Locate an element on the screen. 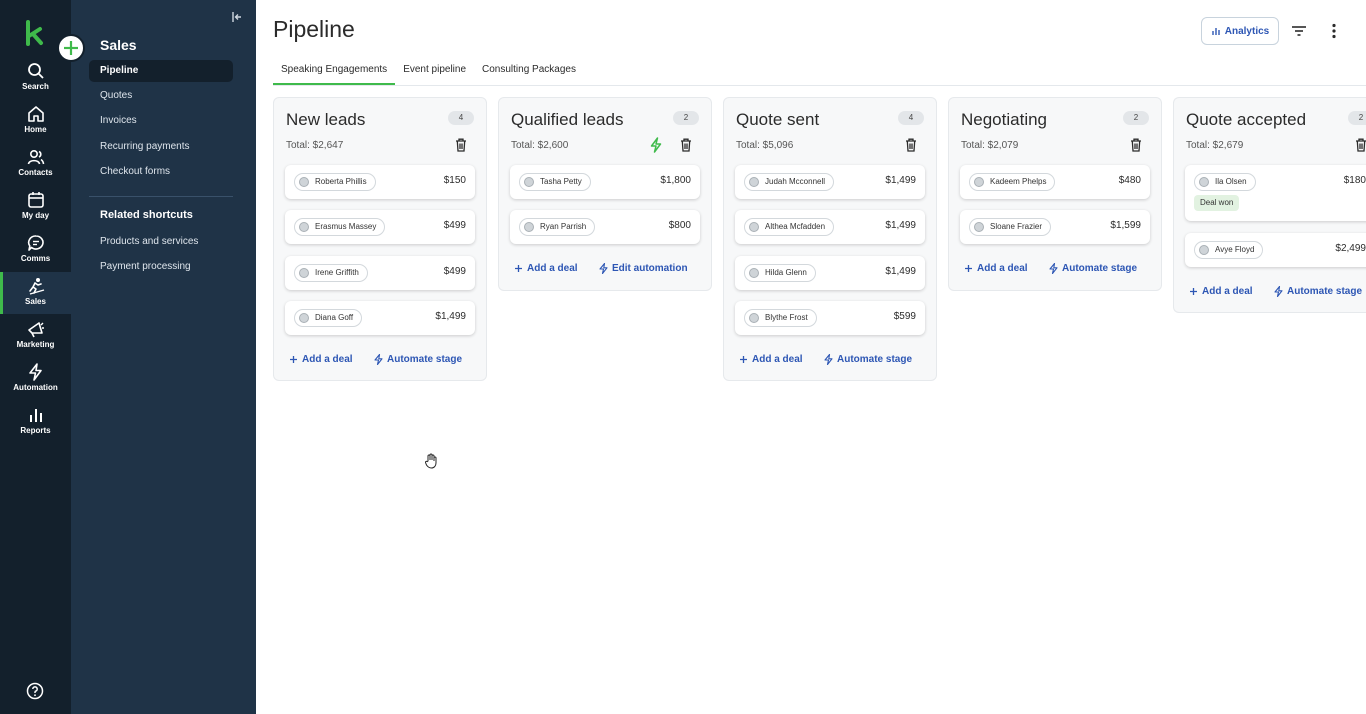 The height and width of the screenshot is (714, 1366). contact-chip: Sloane Frazier is located at coordinates (1010, 227).